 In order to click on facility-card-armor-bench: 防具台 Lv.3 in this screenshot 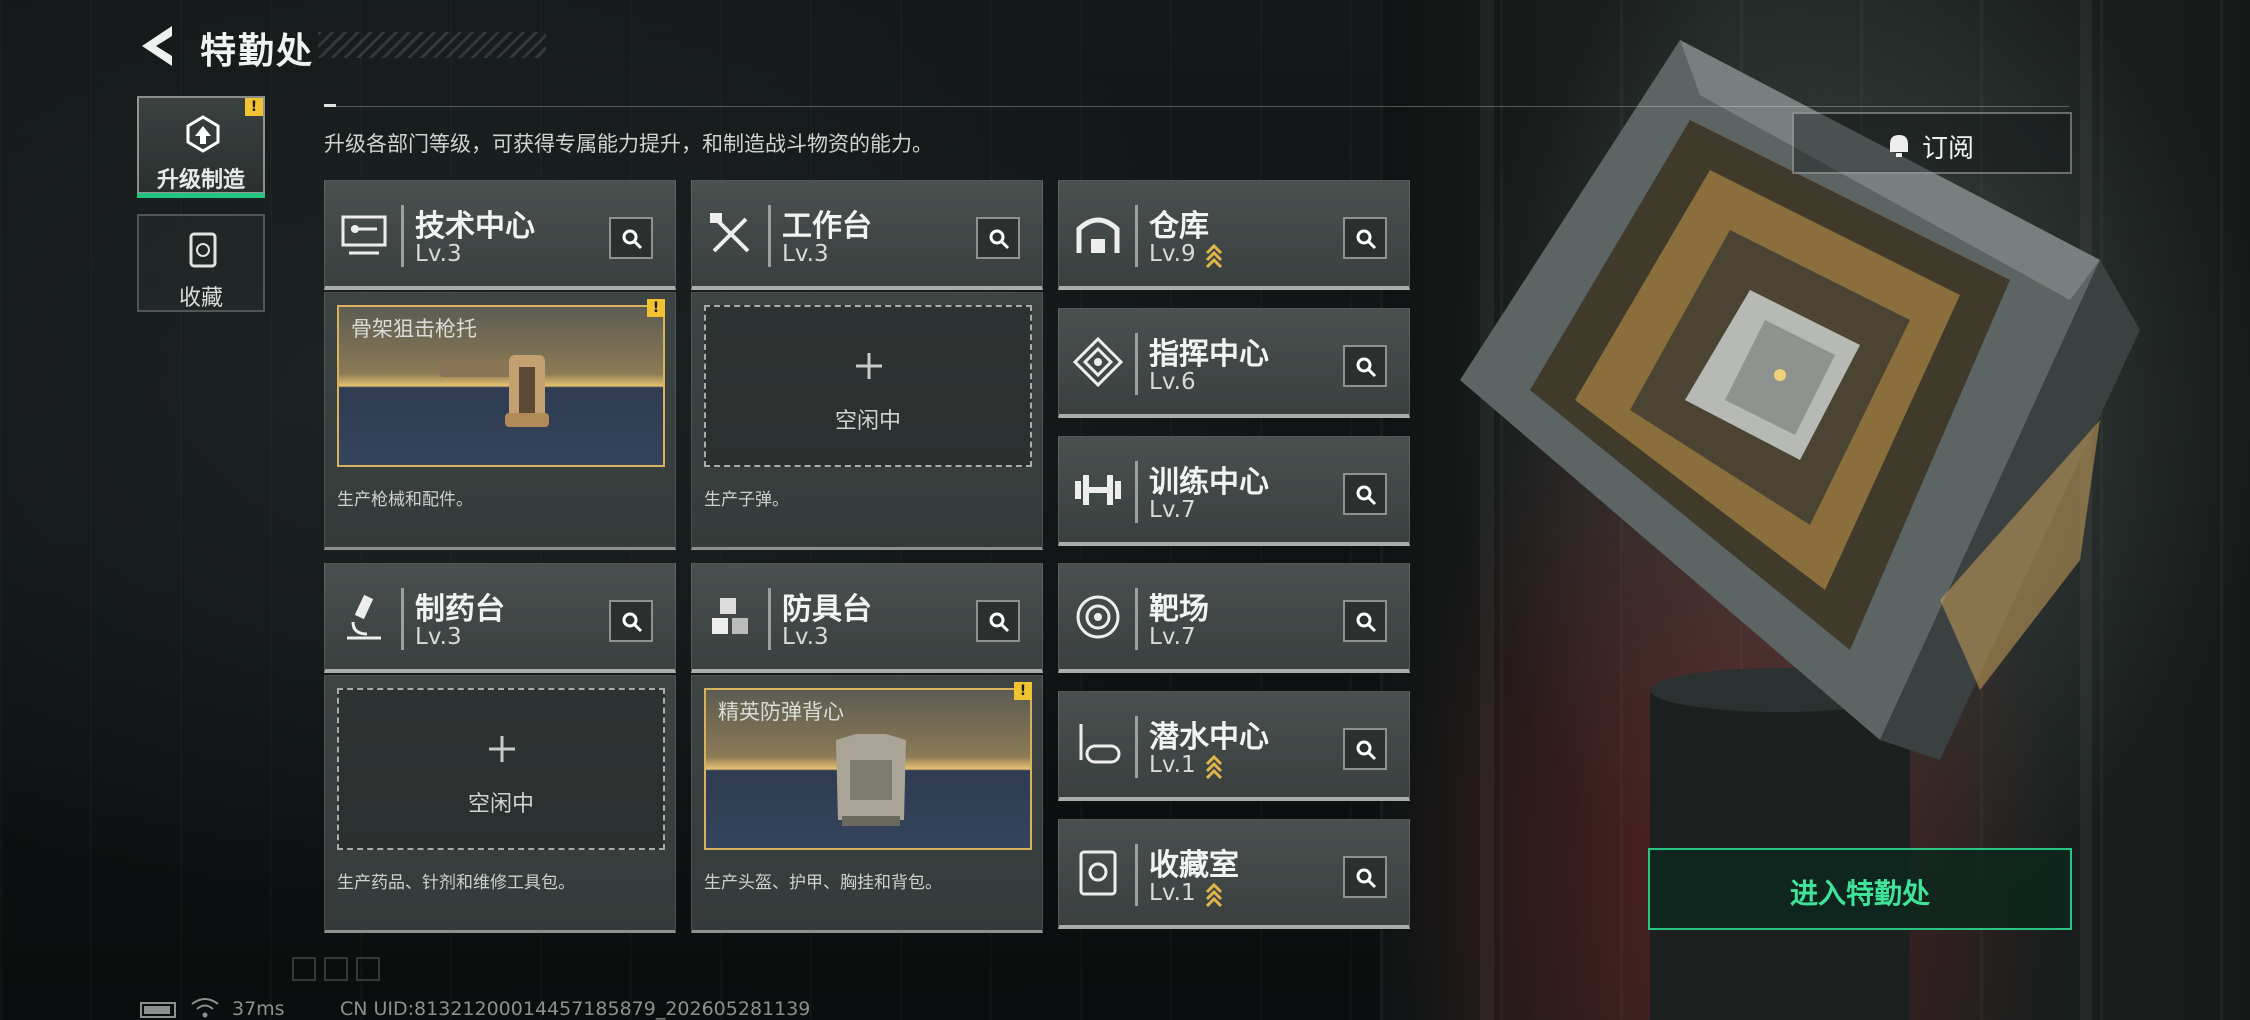, I will do `click(867, 618)`.